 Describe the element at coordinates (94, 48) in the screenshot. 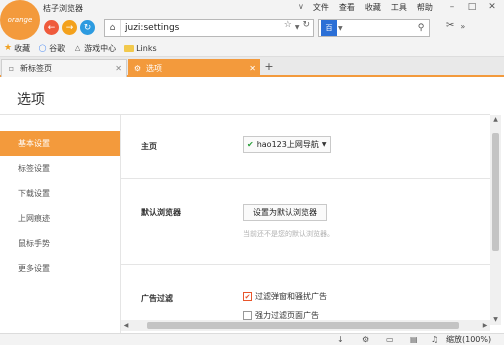

I see `bookmark-game-center: △ 游戏中心` at that location.